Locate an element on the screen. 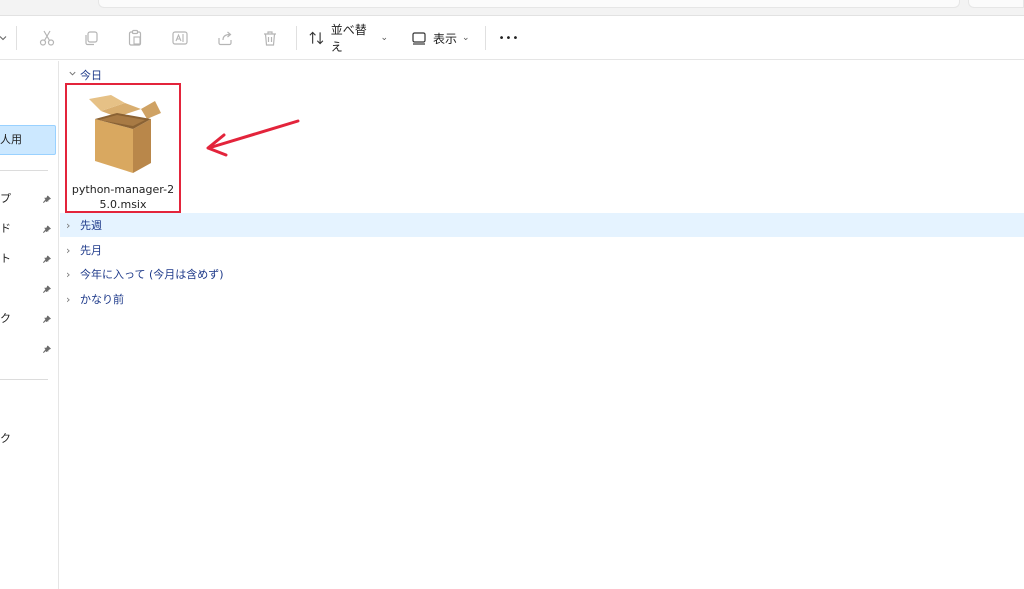 The height and width of the screenshot is (589, 1024). copy-icon is located at coordinates (91, 38).